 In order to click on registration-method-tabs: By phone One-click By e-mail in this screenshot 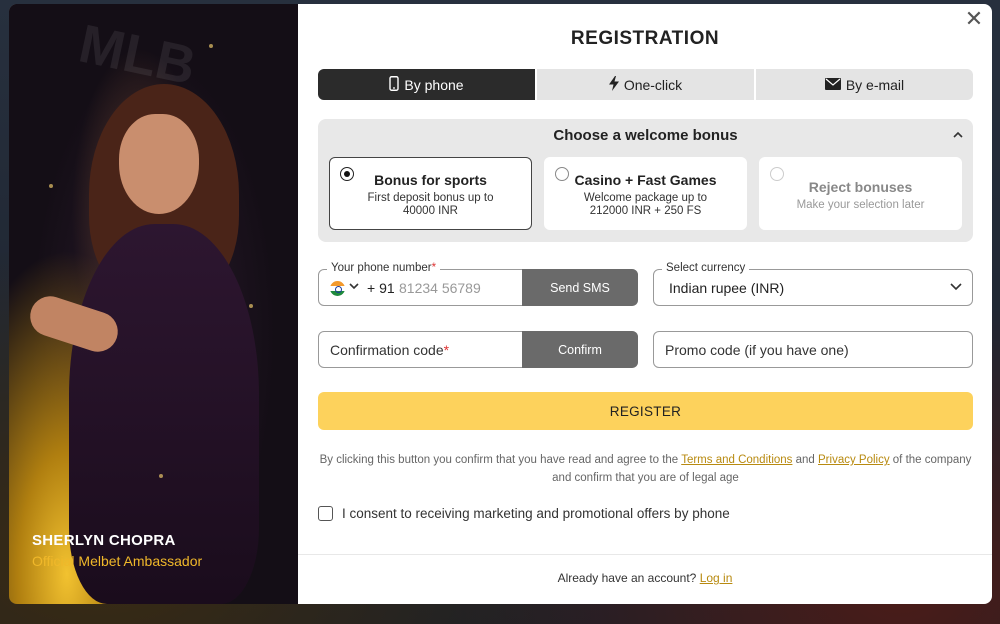, I will do `click(645, 84)`.